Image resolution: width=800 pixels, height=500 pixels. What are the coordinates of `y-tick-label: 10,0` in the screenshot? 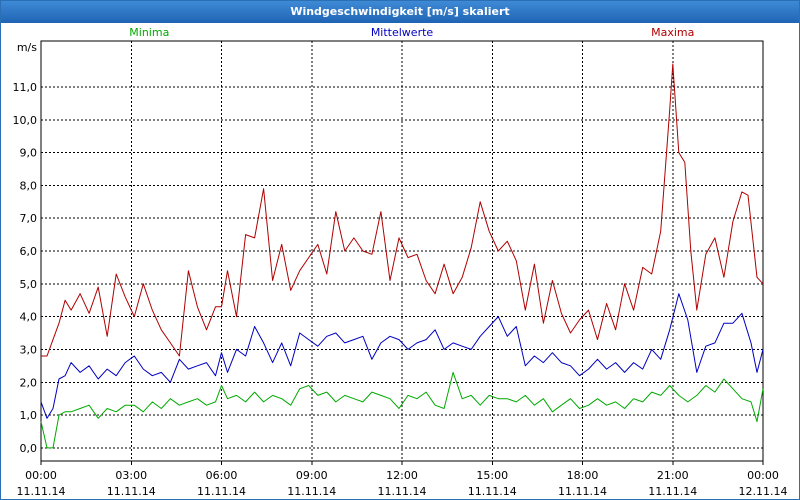 It's located at (25, 120).